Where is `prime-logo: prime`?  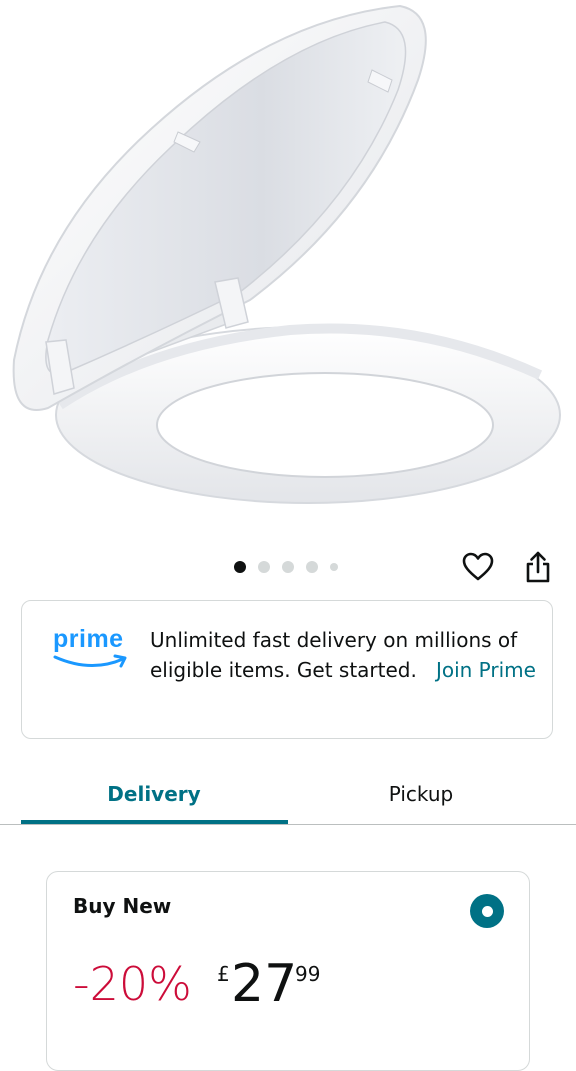 prime-logo: prime is located at coordinates (93, 650).